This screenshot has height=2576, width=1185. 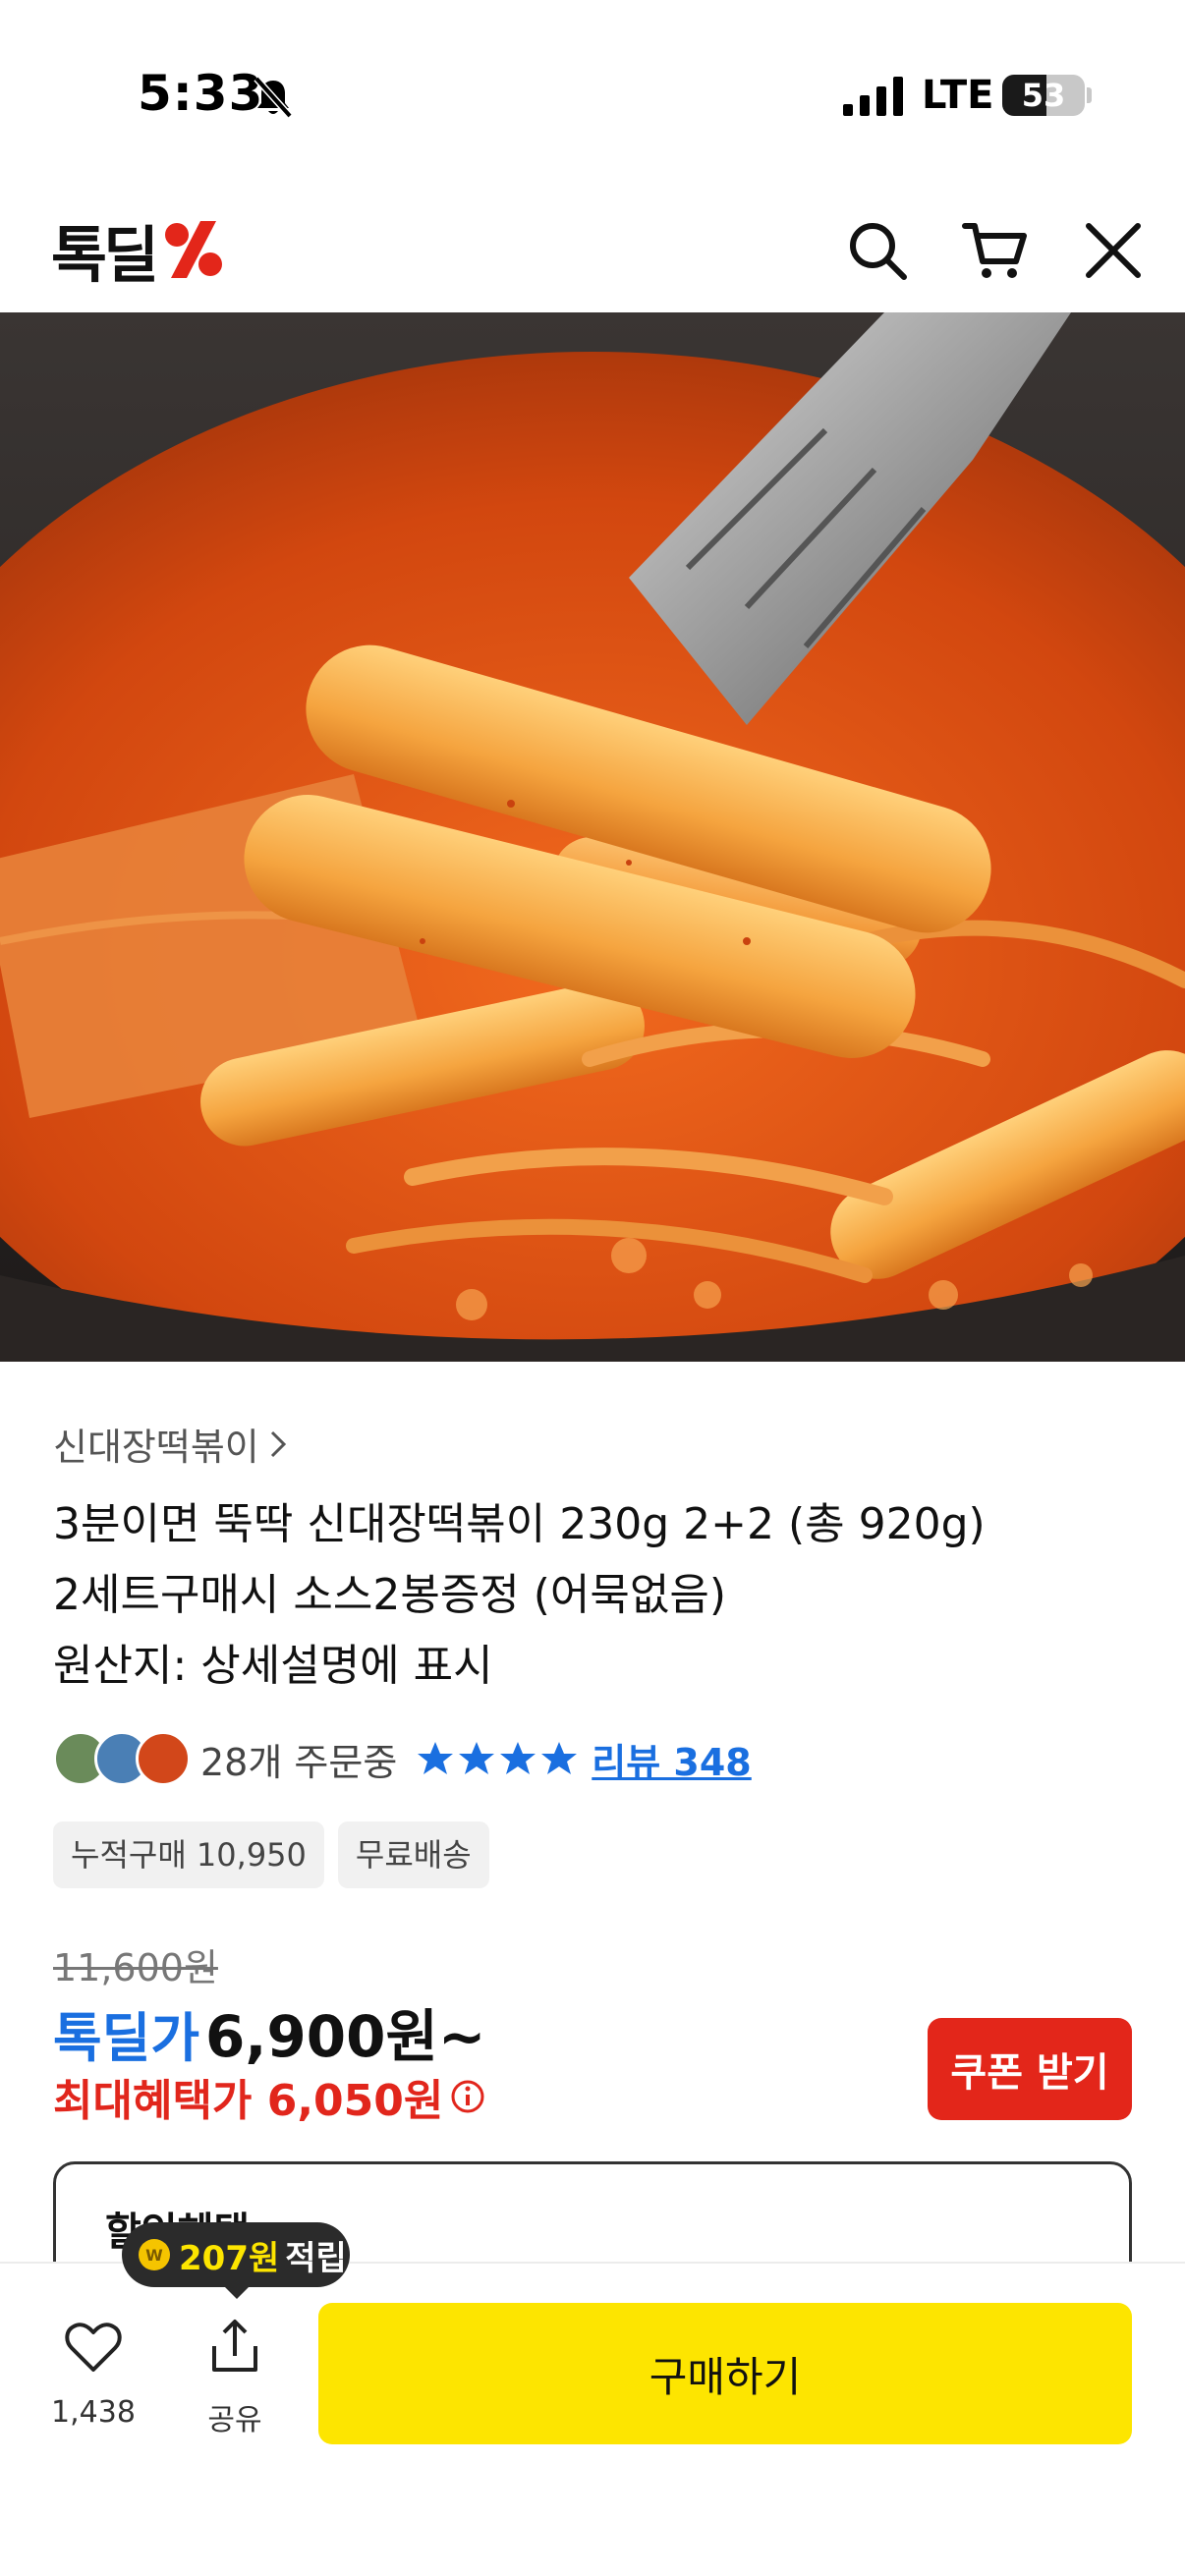 I want to click on status-time: 5:33, so click(x=201, y=93).